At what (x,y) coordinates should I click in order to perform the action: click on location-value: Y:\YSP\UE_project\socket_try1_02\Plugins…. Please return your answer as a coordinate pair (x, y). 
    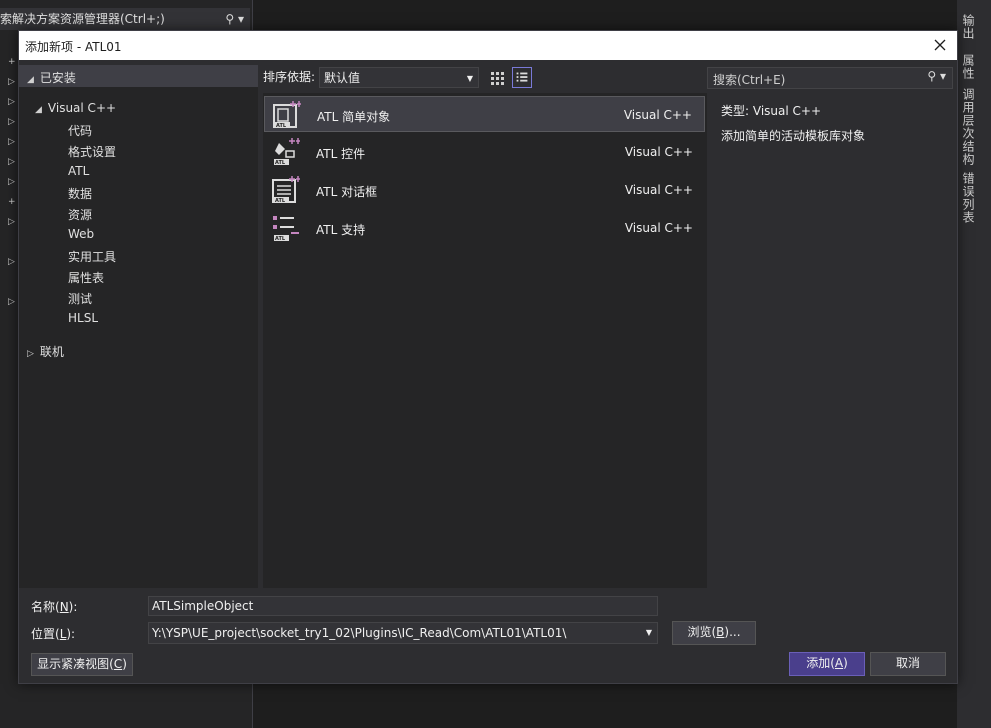
    Looking at the image, I should click on (359, 633).